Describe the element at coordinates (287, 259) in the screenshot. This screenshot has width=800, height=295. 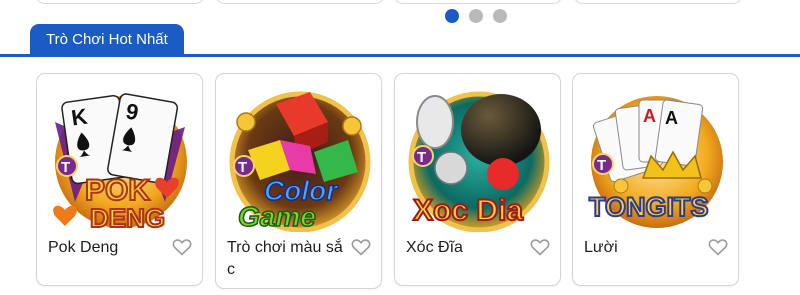
I see `game-name: Trò chơi màu sắc` at that location.